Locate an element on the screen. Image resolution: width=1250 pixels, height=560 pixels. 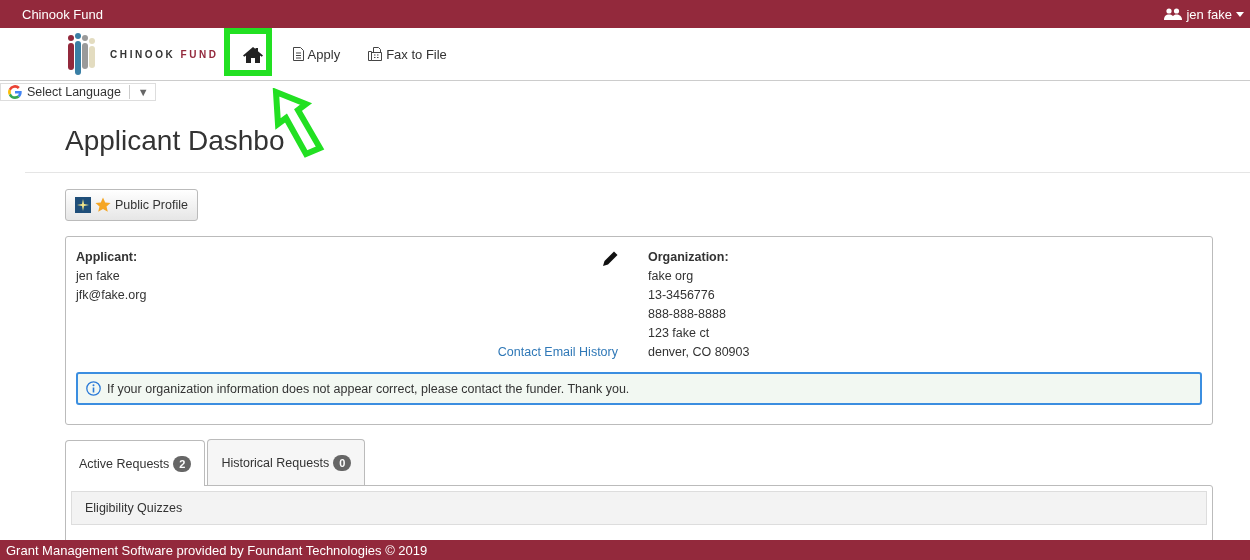
edit-icon is located at coordinates (610, 258).